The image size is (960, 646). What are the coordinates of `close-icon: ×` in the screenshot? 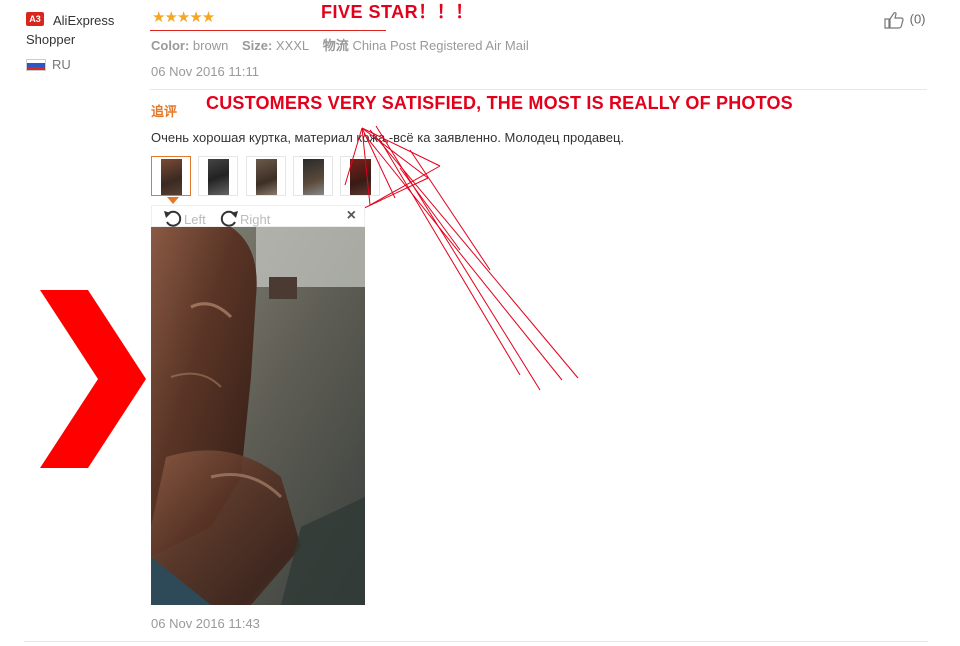 It's located at (351, 216).